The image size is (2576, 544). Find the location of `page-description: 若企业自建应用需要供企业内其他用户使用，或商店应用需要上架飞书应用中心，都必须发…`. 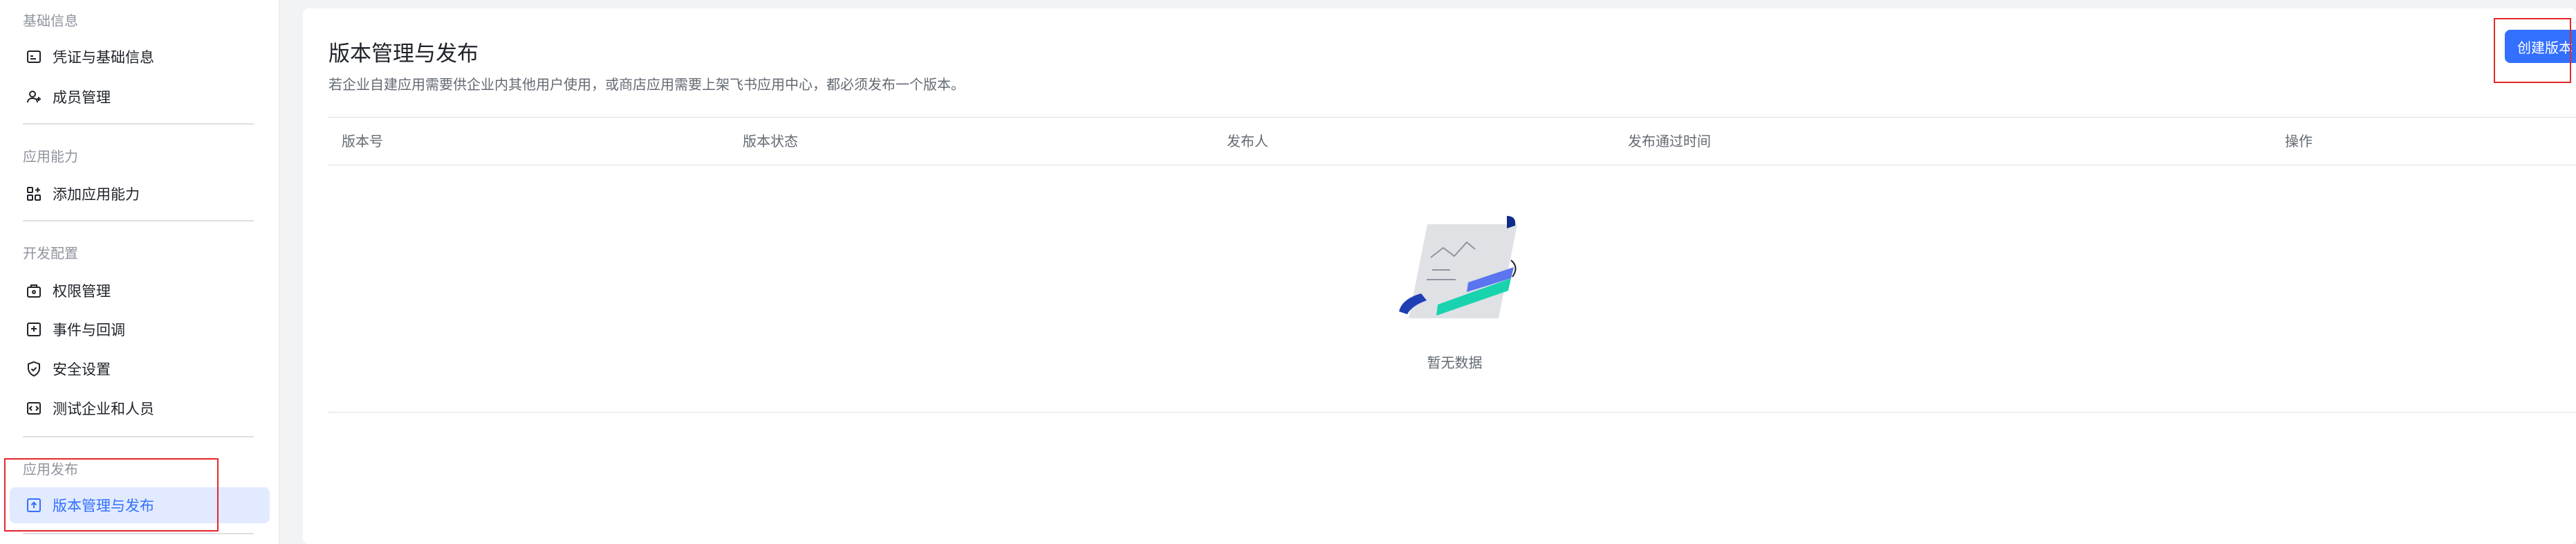

page-description: 若企业自建应用需要供企业内其他用户使用，或商店应用需要上架飞书应用中心，都必须发… is located at coordinates (646, 84).